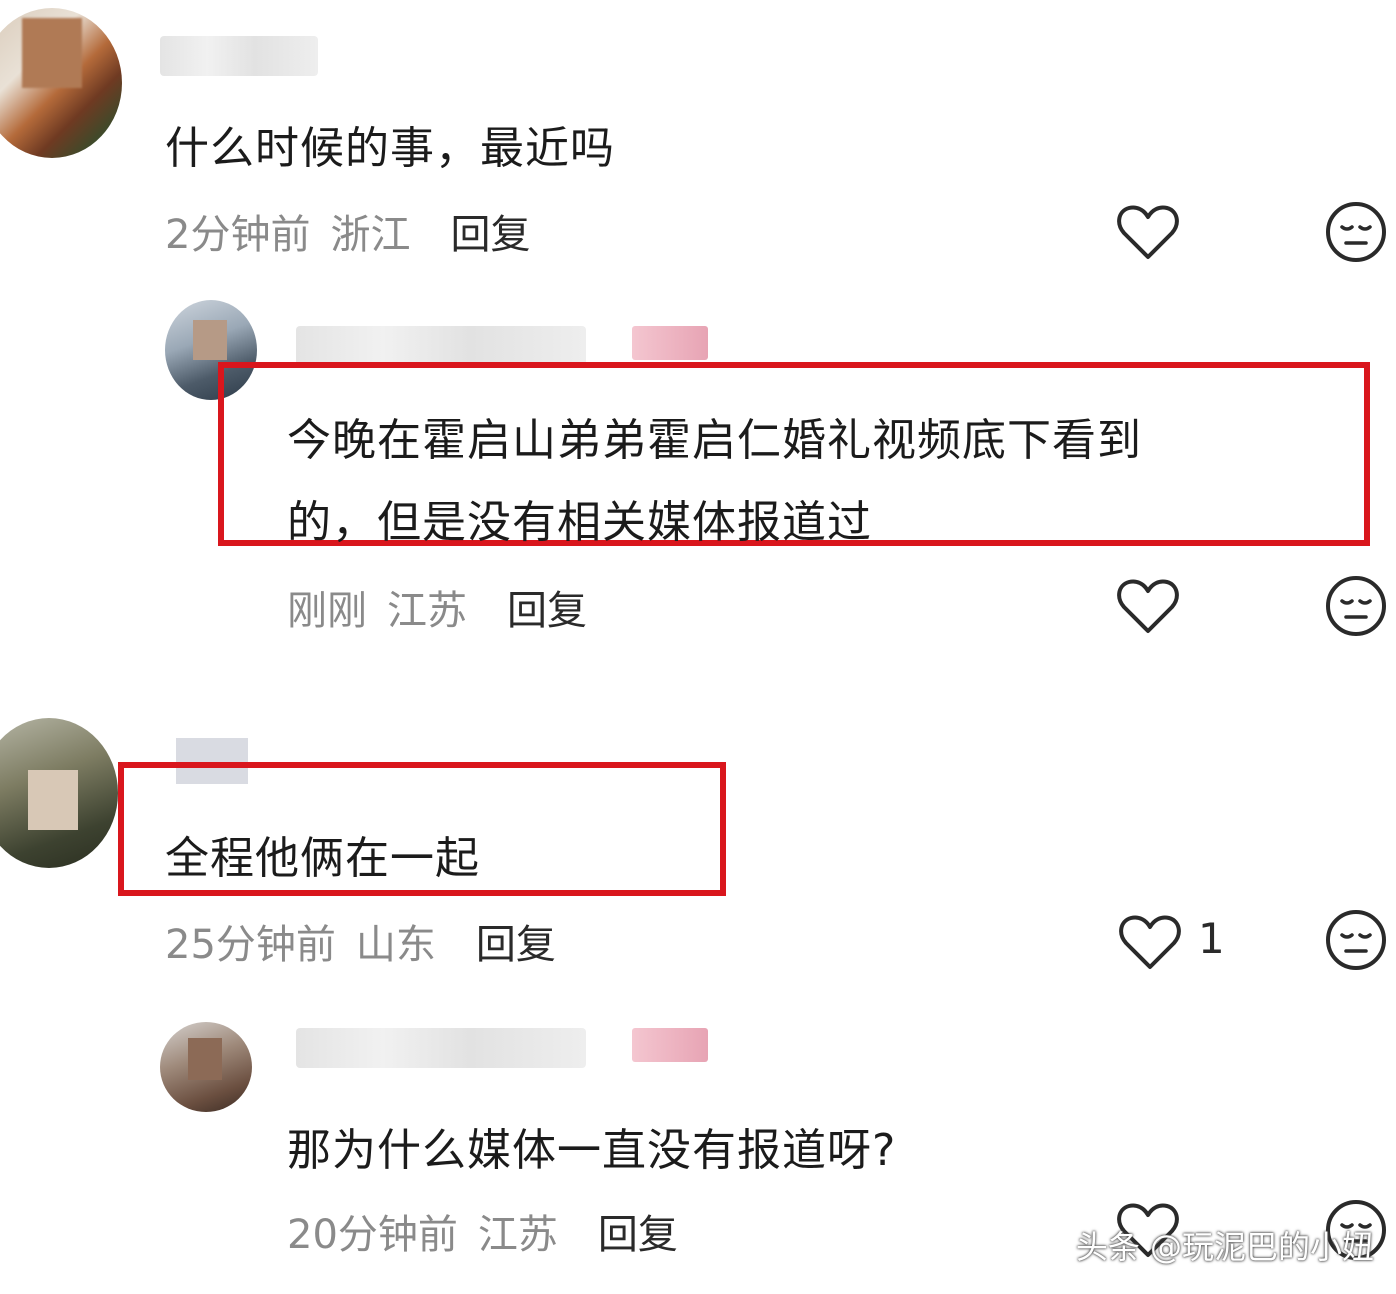 The height and width of the screenshot is (1294, 1396). What do you see at coordinates (592, 1150) in the screenshot?
I see `comment-text: 那为什么媒体一直没有报道呀?` at bounding box center [592, 1150].